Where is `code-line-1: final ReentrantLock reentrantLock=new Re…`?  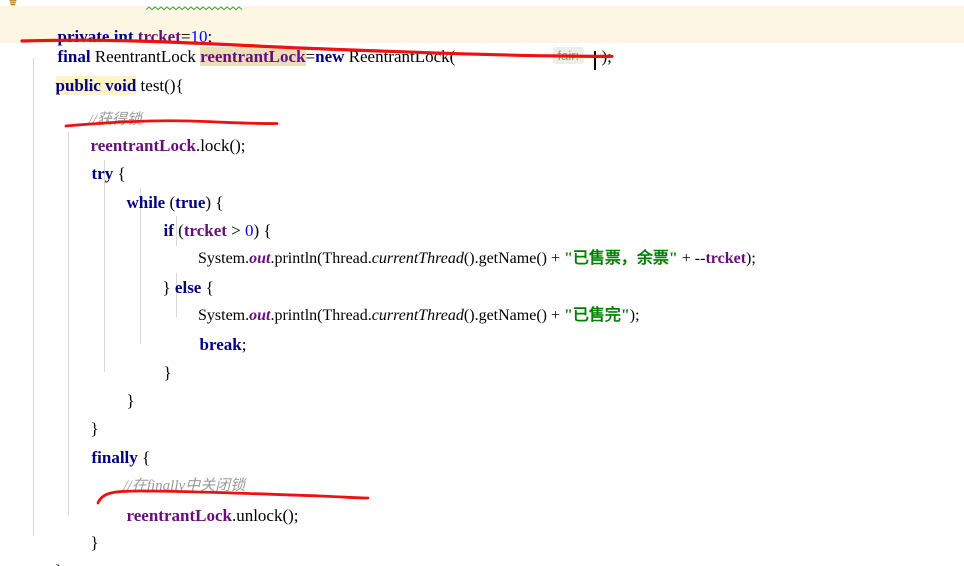 code-line-1: final ReentrantLock reentrantLock=new Re… is located at coordinates (482, 42).